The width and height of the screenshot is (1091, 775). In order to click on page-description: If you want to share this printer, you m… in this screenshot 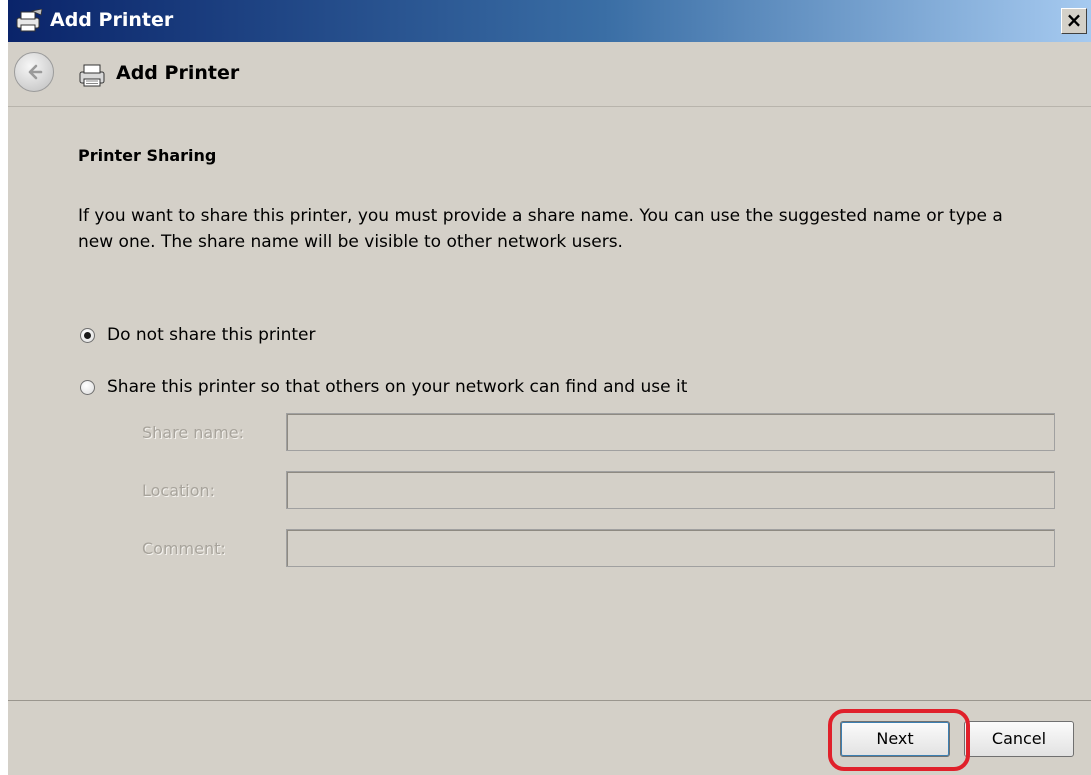, I will do `click(540, 229)`.